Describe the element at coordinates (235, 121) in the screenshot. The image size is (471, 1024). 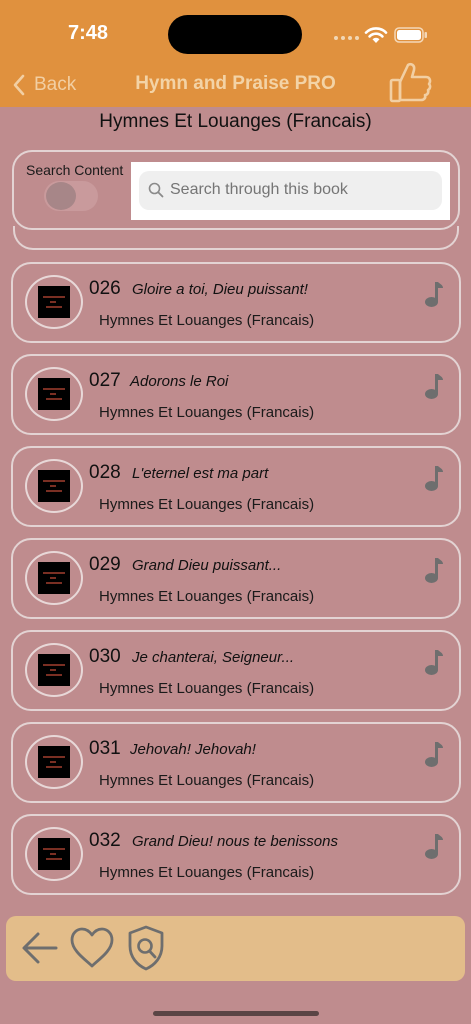
I see `book-title: Hymnes Et Louanges (Francais)` at that location.